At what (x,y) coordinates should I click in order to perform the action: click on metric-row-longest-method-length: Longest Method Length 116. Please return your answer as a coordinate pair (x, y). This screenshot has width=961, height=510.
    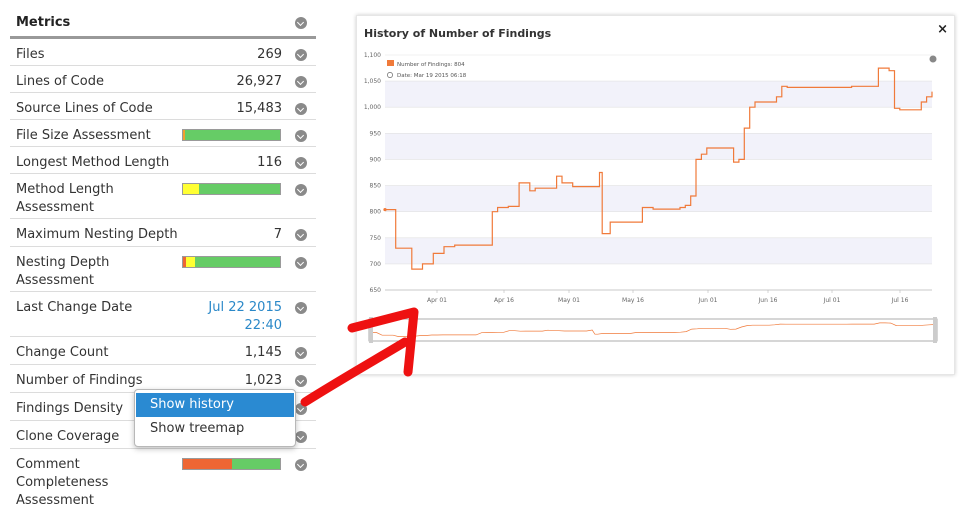
    Looking at the image, I should click on (163, 160).